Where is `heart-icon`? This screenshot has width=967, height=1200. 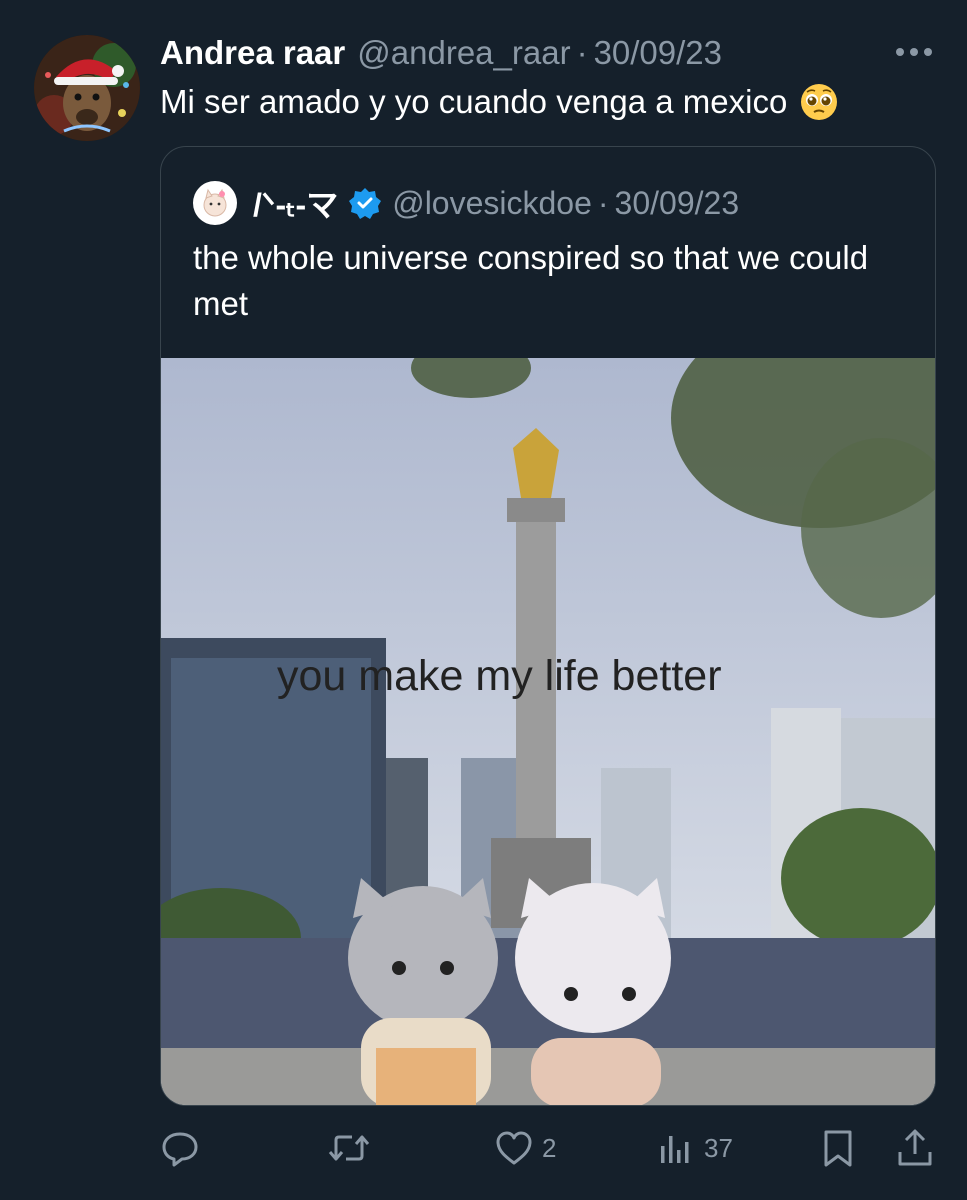 heart-icon is located at coordinates (514, 1148).